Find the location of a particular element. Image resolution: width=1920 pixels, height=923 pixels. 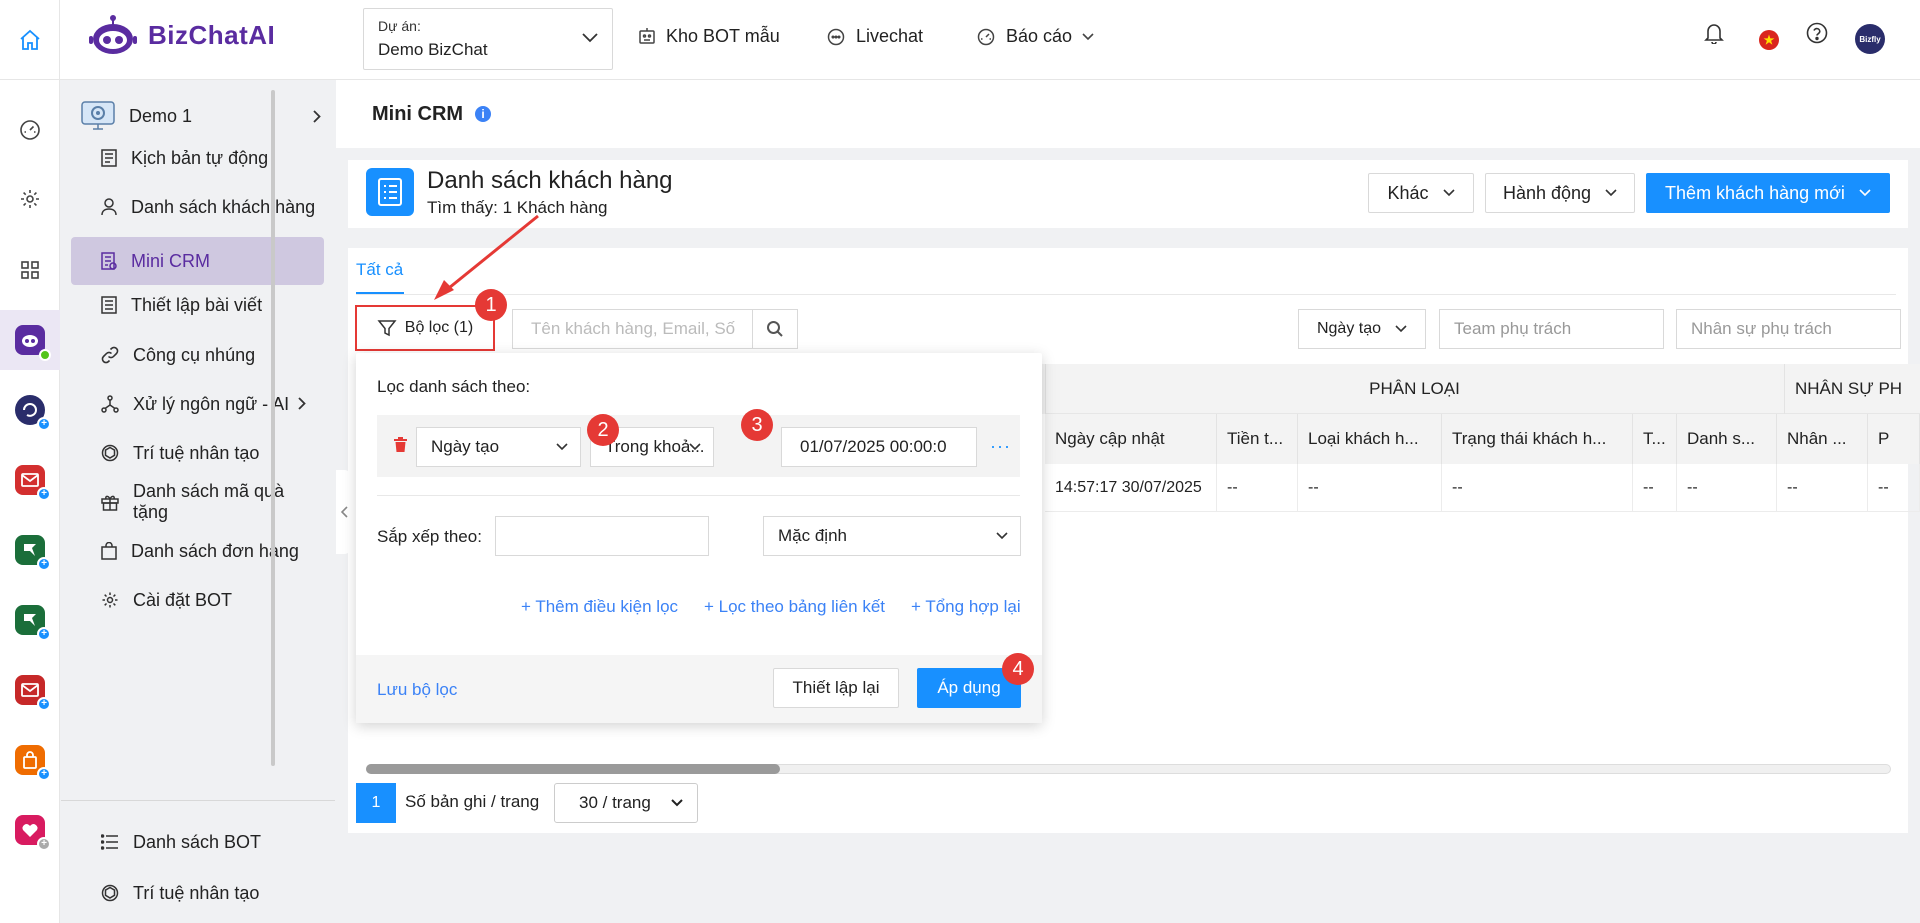

column-header: Ngày cập nhật is located at coordinates (1131, 439).